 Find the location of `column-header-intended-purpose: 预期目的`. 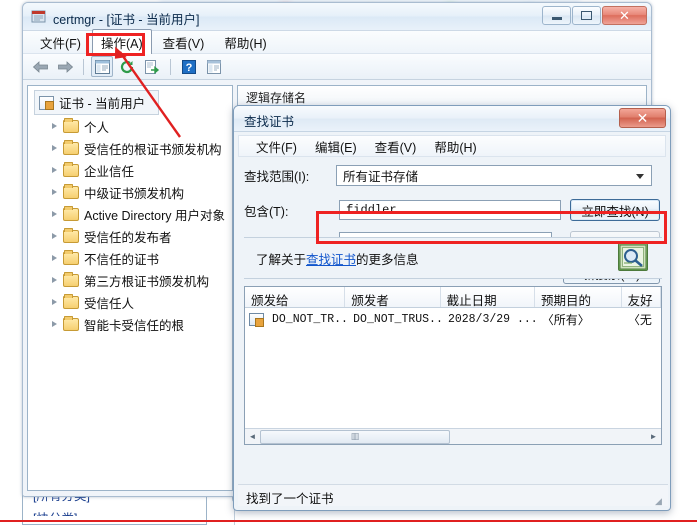

column-header-intended-purpose: 预期目的 is located at coordinates (578, 297).